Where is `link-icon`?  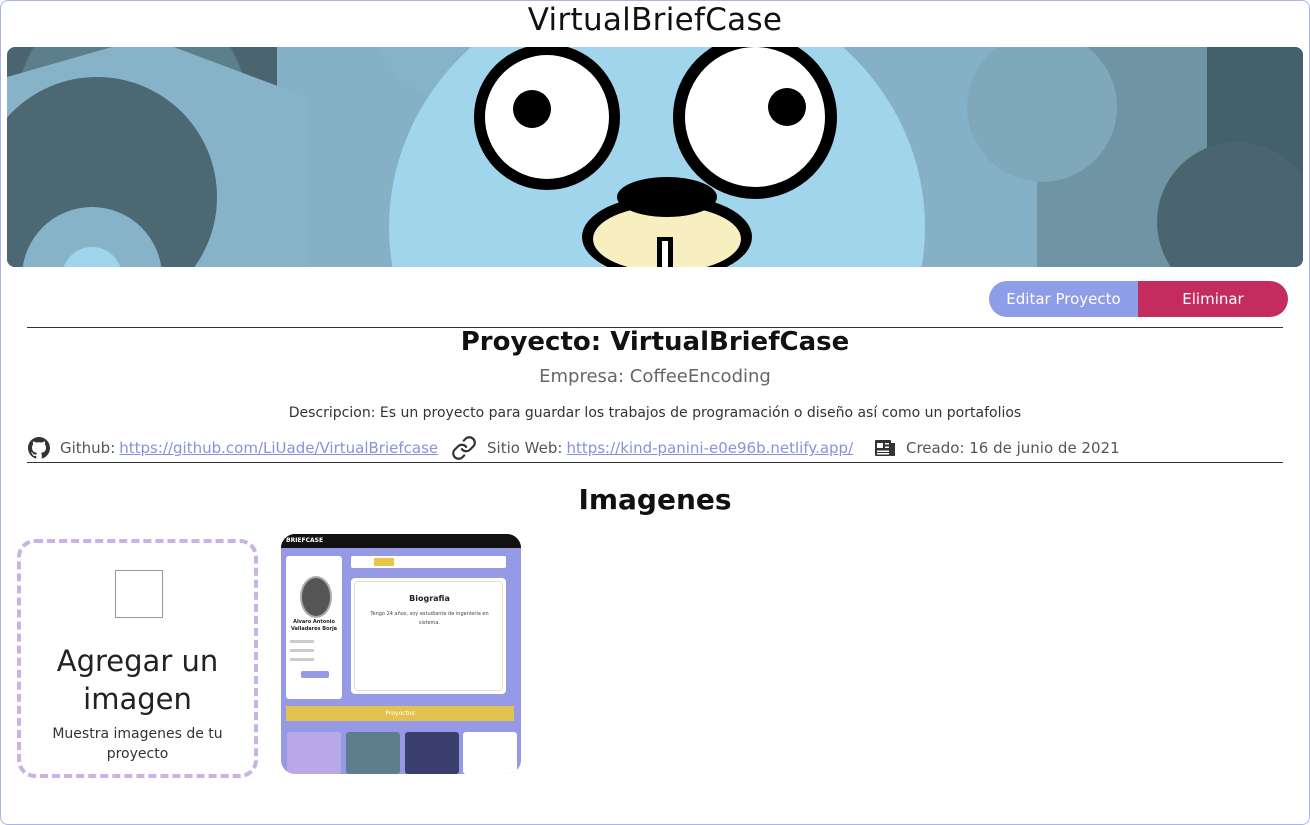
link-icon is located at coordinates (464, 448).